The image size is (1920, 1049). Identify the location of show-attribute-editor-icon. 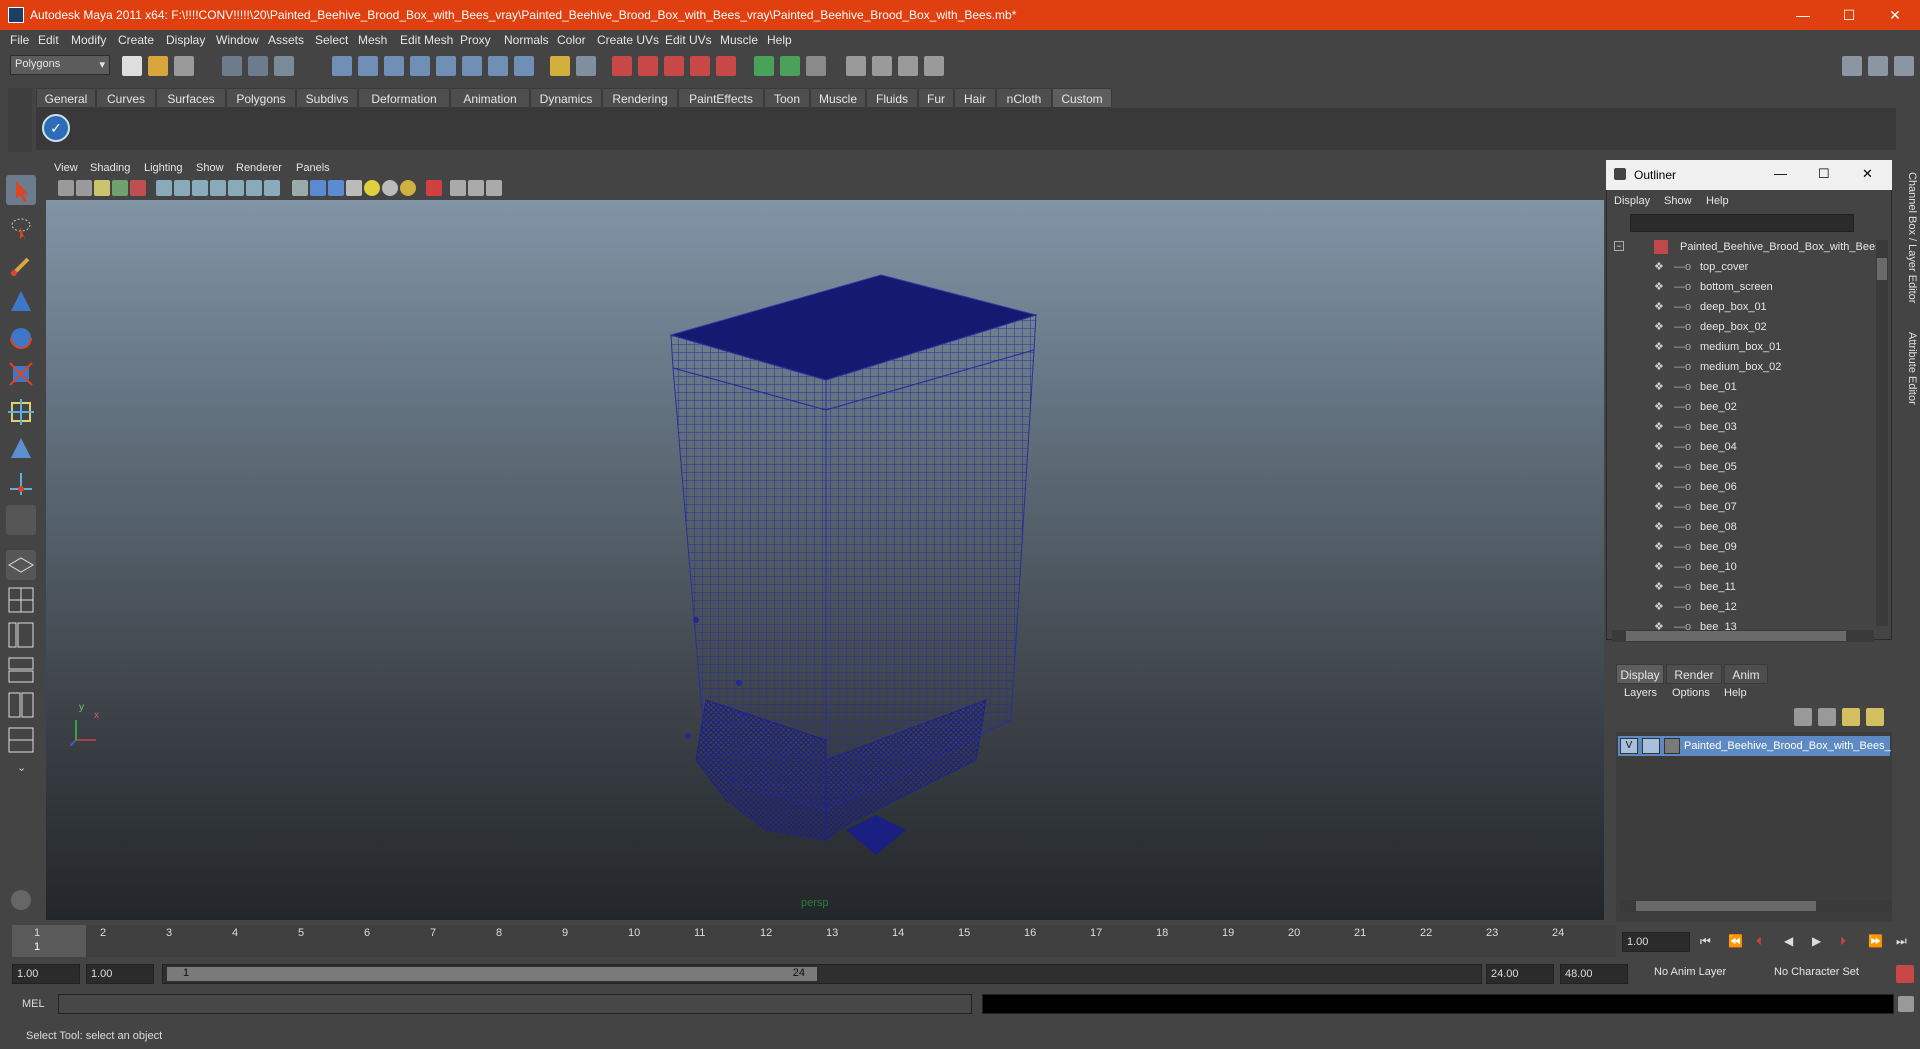
(1852, 66).